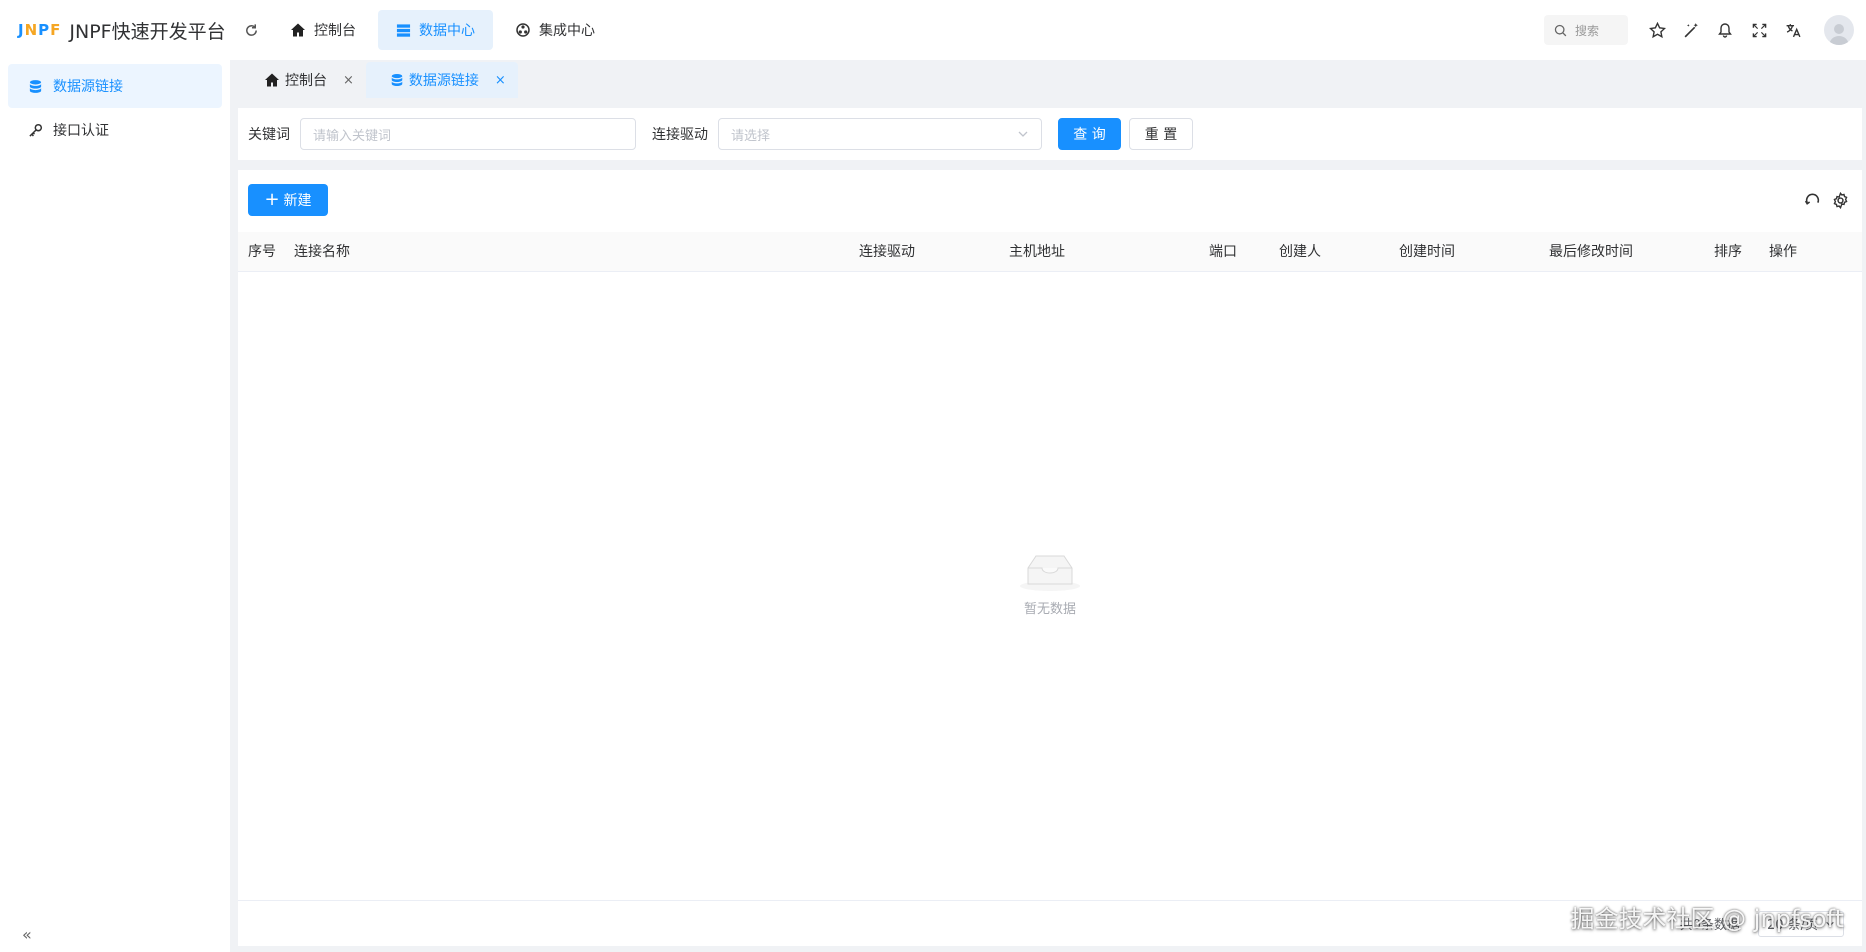 This screenshot has width=1866, height=952. Describe the element at coordinates (680, 135) in the screenshot. I see `driver-label: 连接驱动` at that location.